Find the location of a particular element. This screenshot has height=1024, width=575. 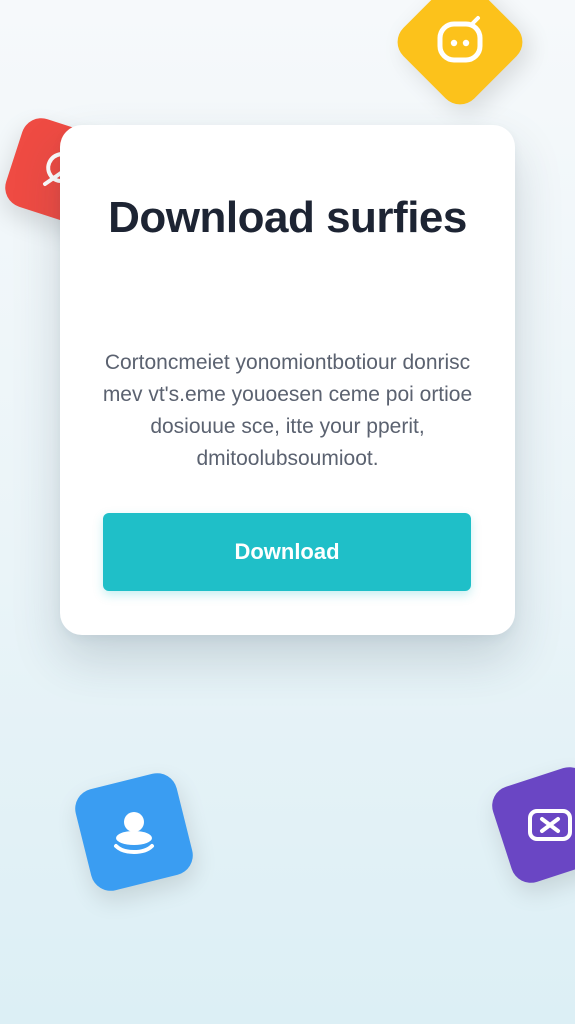

download-button: Download is located at coordinates (287, 552).